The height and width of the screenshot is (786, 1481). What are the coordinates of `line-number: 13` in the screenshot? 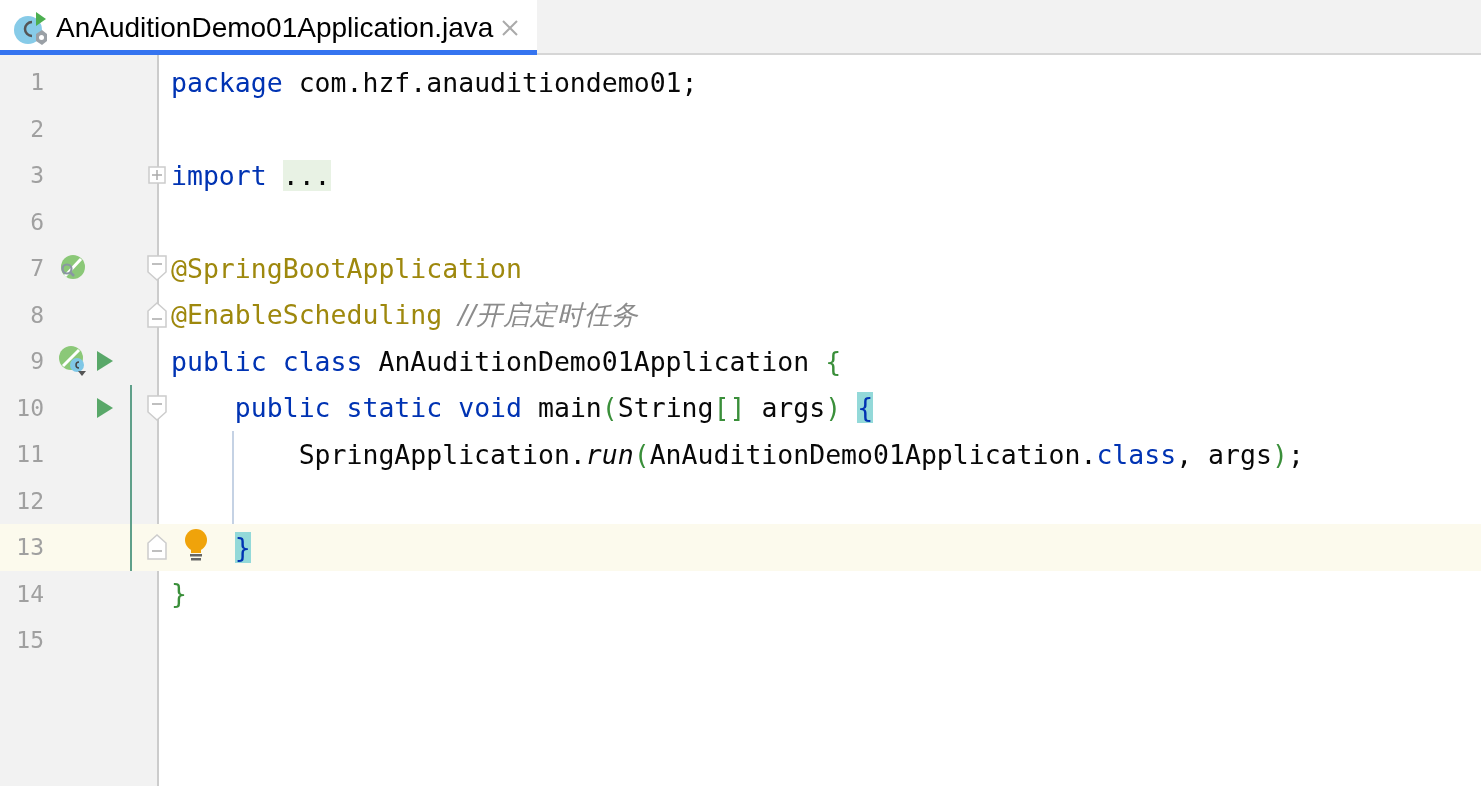 It's located at (29, 547).